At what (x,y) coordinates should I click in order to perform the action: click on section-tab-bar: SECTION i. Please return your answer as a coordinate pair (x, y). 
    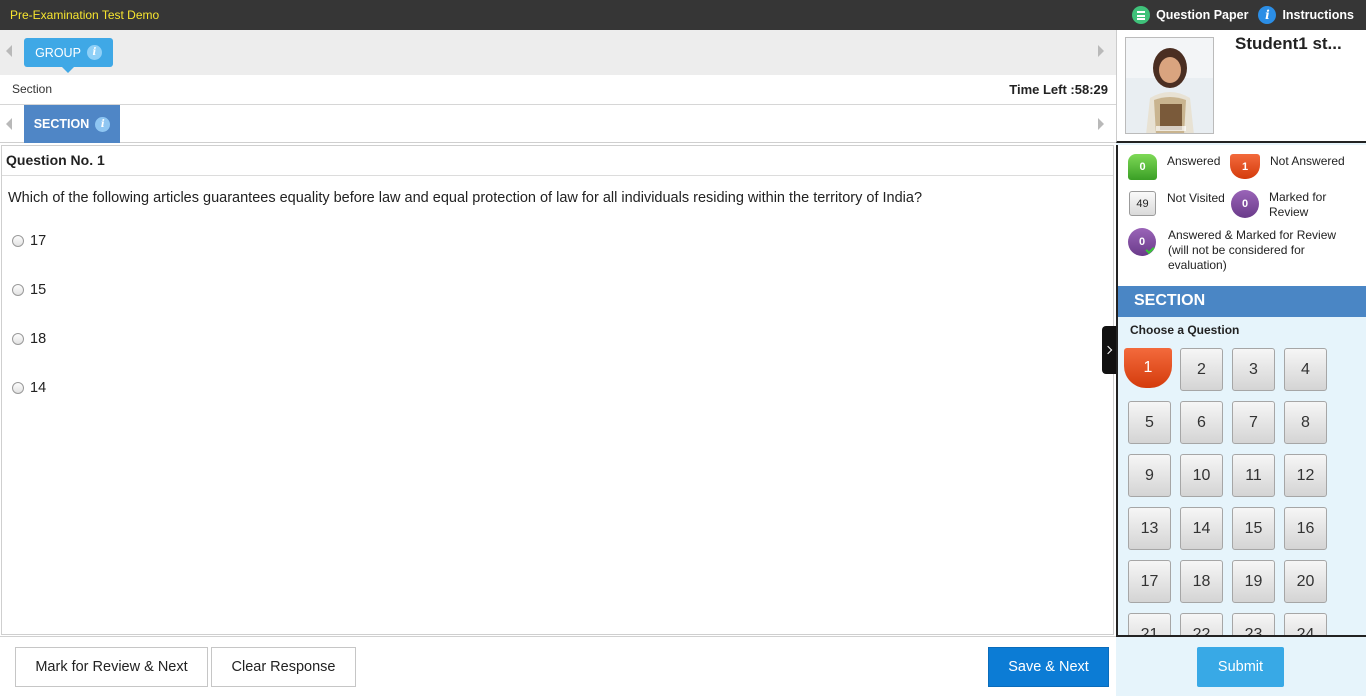
    Looking at the image, I should click on (558, 124).